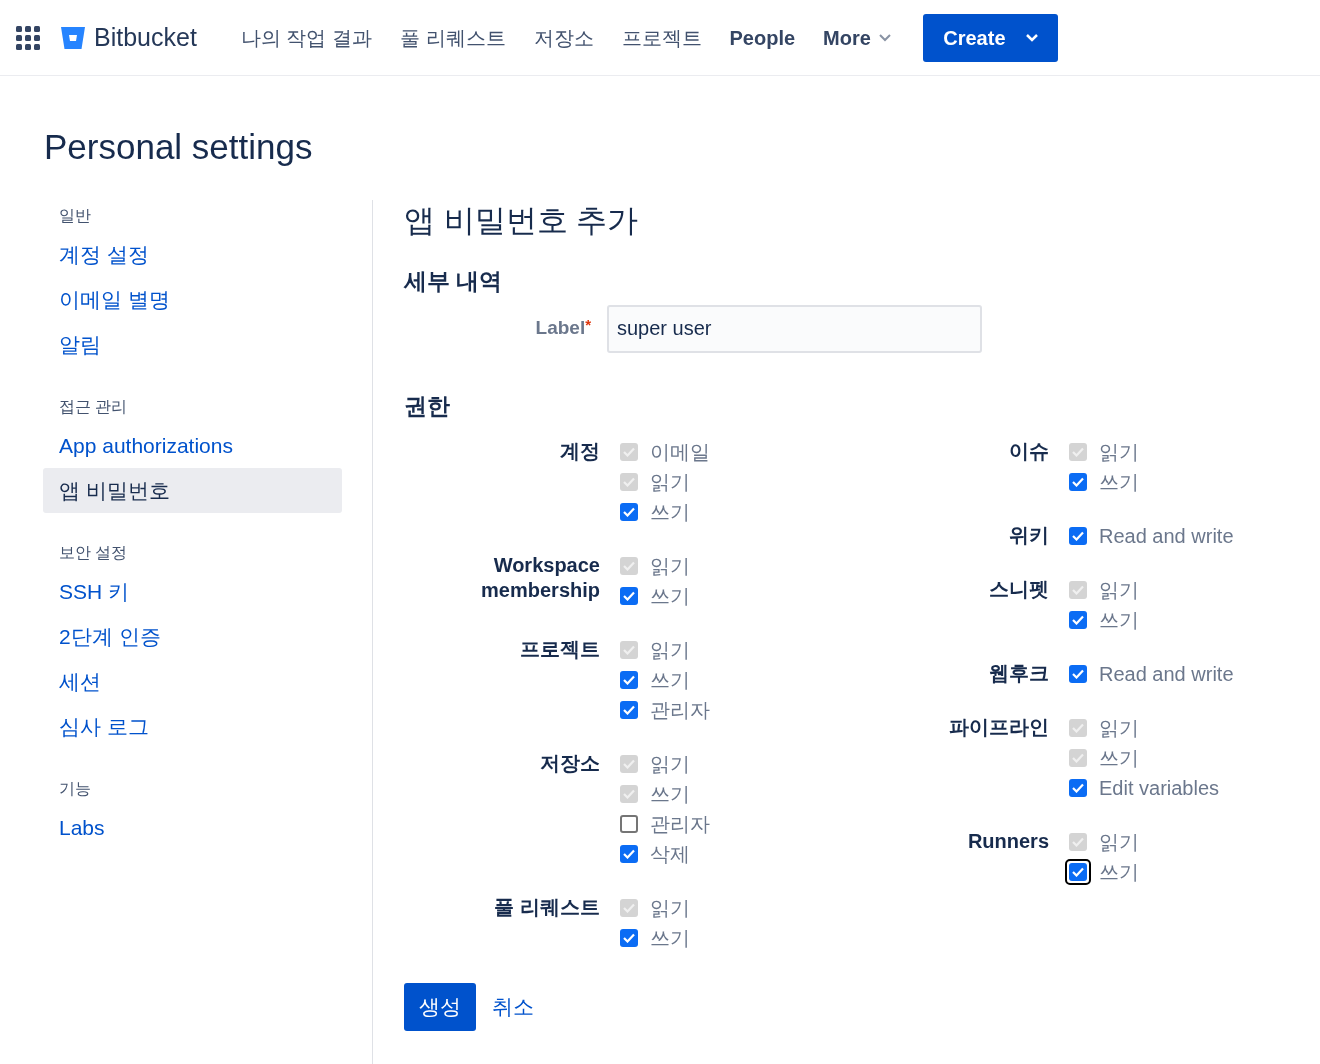 The width and height of the screenshot is (1320, 1064). What do you see at coordinates (192, 726) in the screenshot?
I see `sidebar-item: 심사 로그` at bounding box center [192, 726].